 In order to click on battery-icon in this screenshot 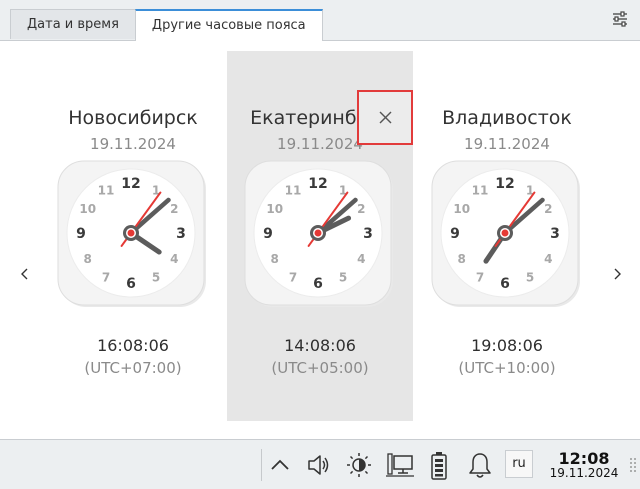, I will do `click(439, 466)`.